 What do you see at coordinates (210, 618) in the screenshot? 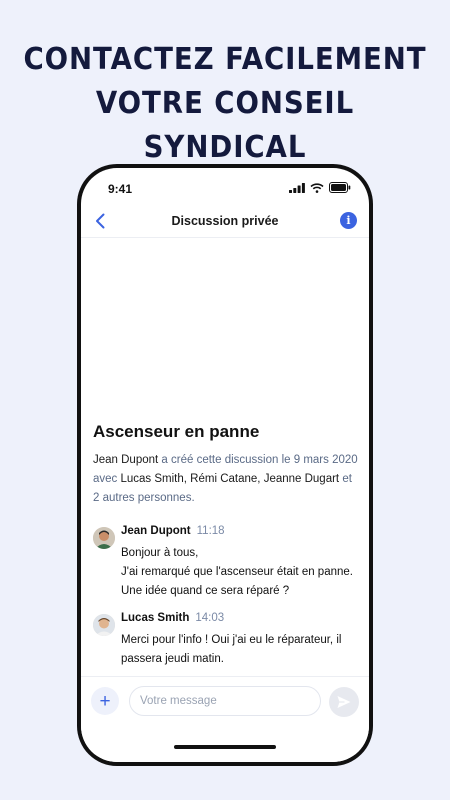
I see `message-time: 14:03` at bounding box center [210, 618].